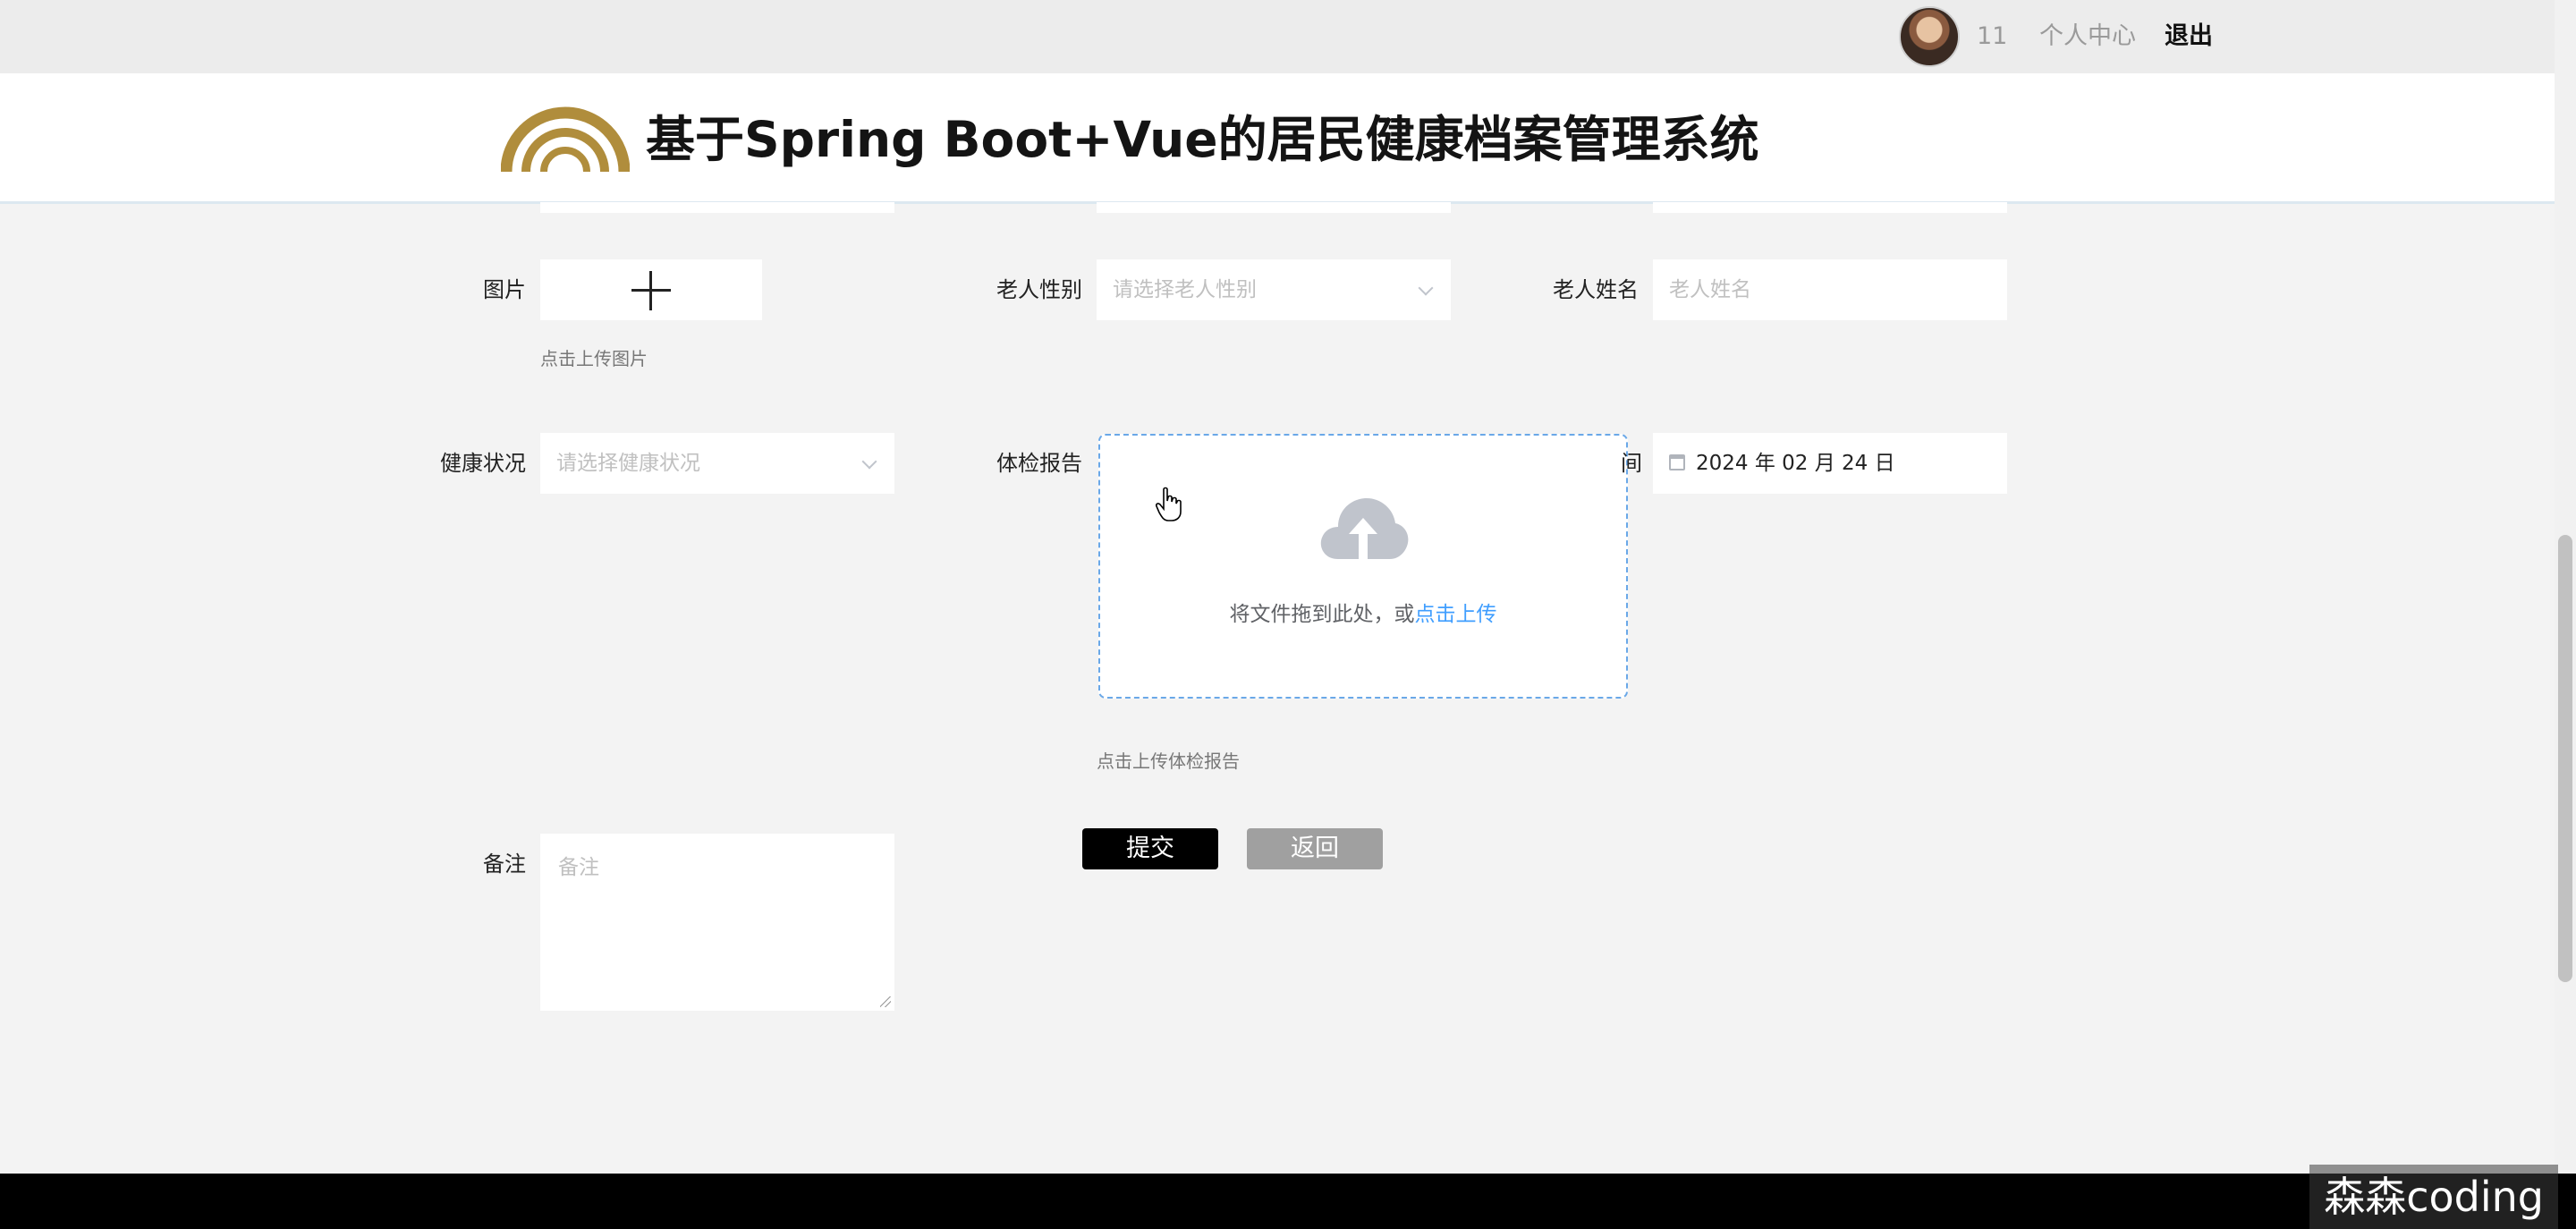  What do you see at coordinates (1202, 139) in the screenshot?
I see `site-title: 基于Spring Boot+Vue的居民健康档案管理系统` at bounding box center [1202, 139].